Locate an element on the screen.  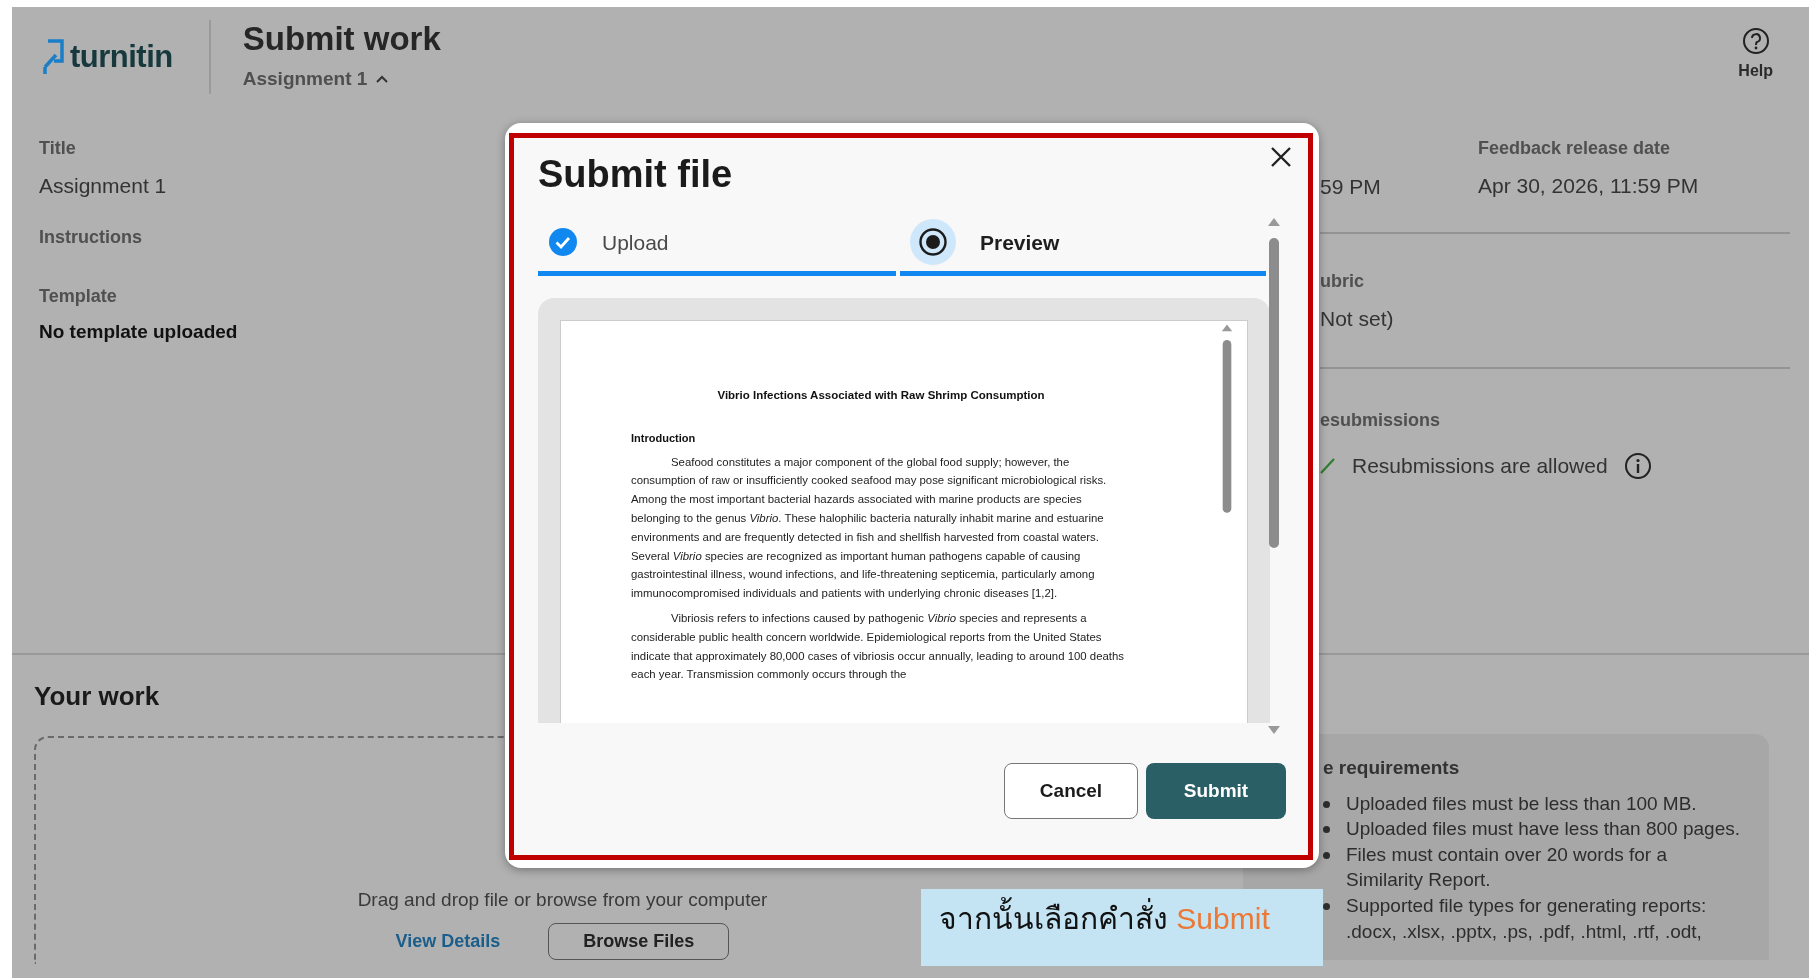
section-heading: Your work is located at coordinates (97, 696).